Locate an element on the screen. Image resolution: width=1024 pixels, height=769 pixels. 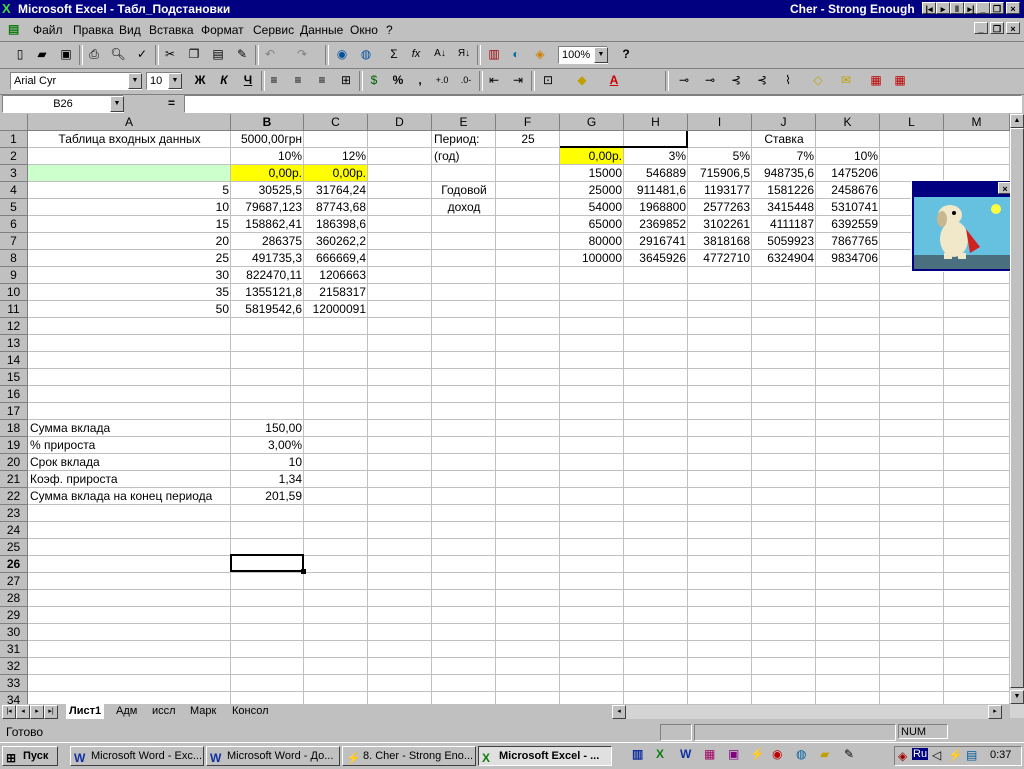
quick-winamp-icon: ⚡ is located at coordinates (757, 754).